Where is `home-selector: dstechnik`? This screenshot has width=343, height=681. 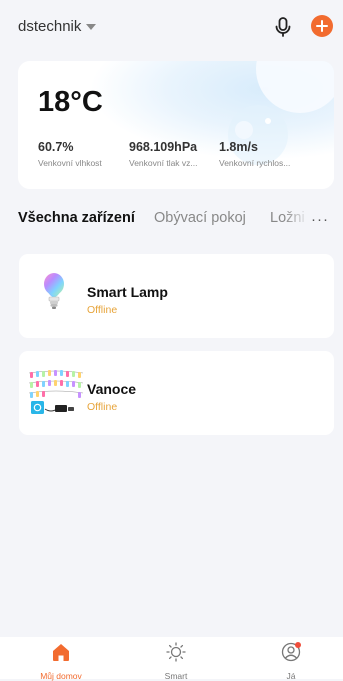 home-selector: dstechnik is located at coordinates (57, 26).